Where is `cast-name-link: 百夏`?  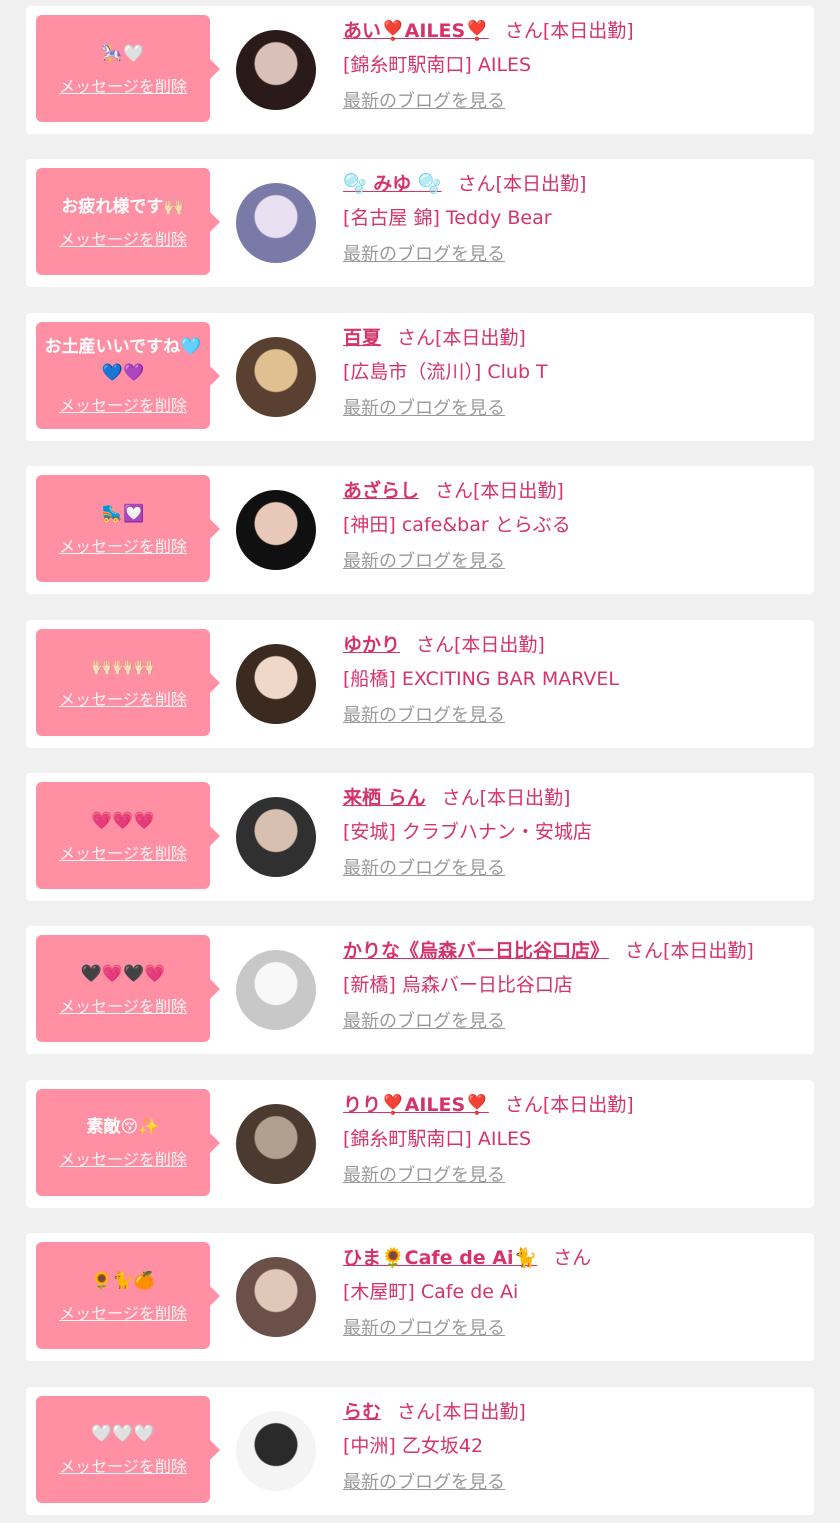 cast-name-link: 百夏 is located at coordinates (362, 338).